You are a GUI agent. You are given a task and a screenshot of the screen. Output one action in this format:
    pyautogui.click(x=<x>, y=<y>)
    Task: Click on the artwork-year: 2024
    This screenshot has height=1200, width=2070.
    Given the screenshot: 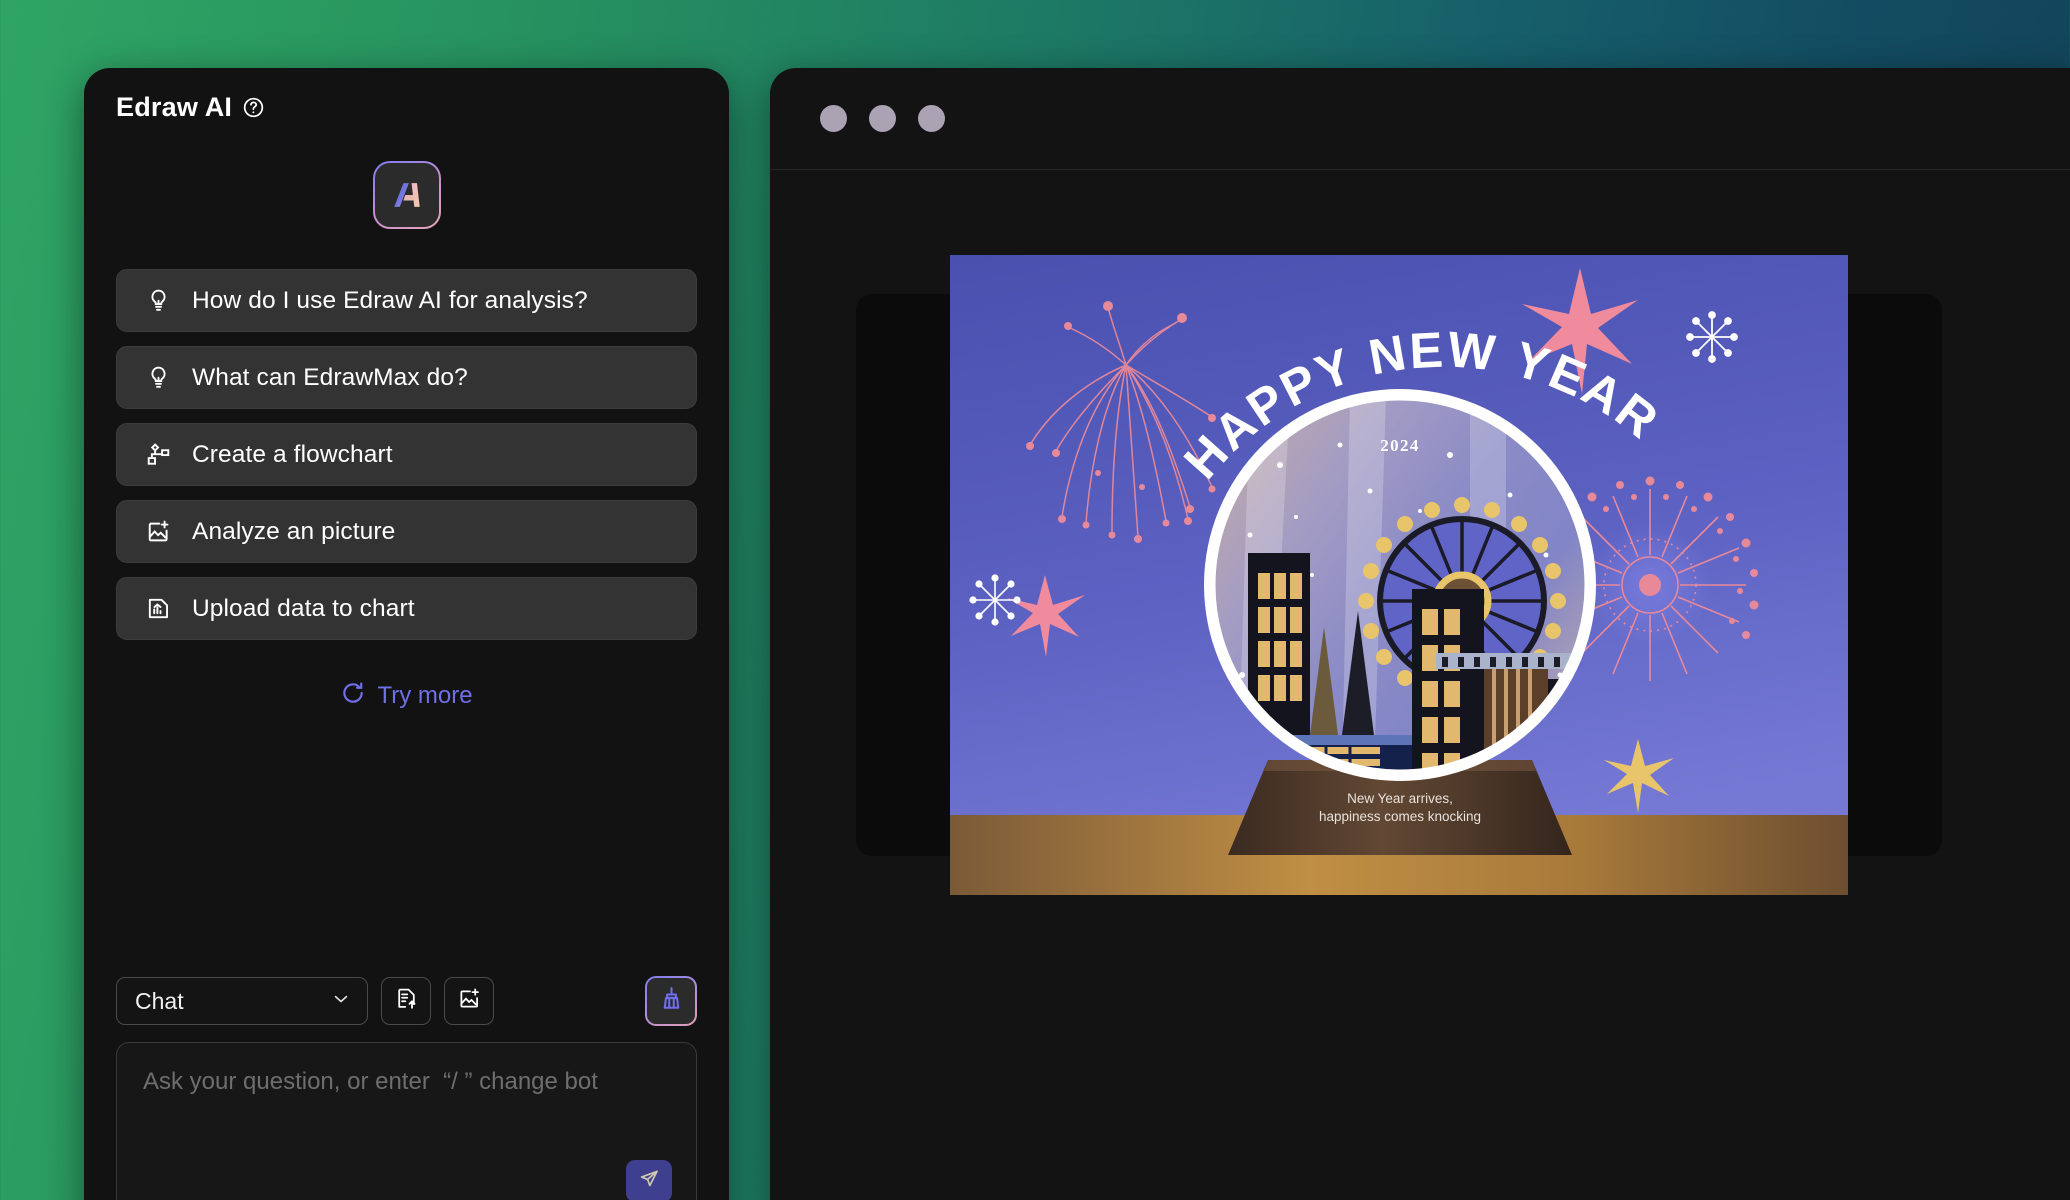 What is the action you would take?
    pyautogui.click(x=1400, y=445)
    